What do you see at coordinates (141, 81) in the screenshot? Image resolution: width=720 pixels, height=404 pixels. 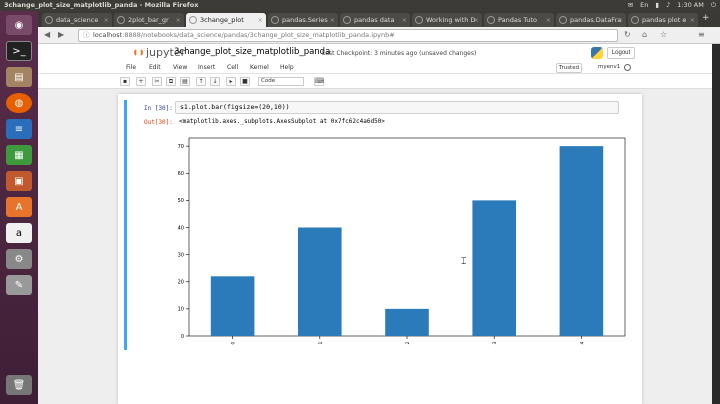 I see `add-cell-icon: +` at bounding box center [141, 81].